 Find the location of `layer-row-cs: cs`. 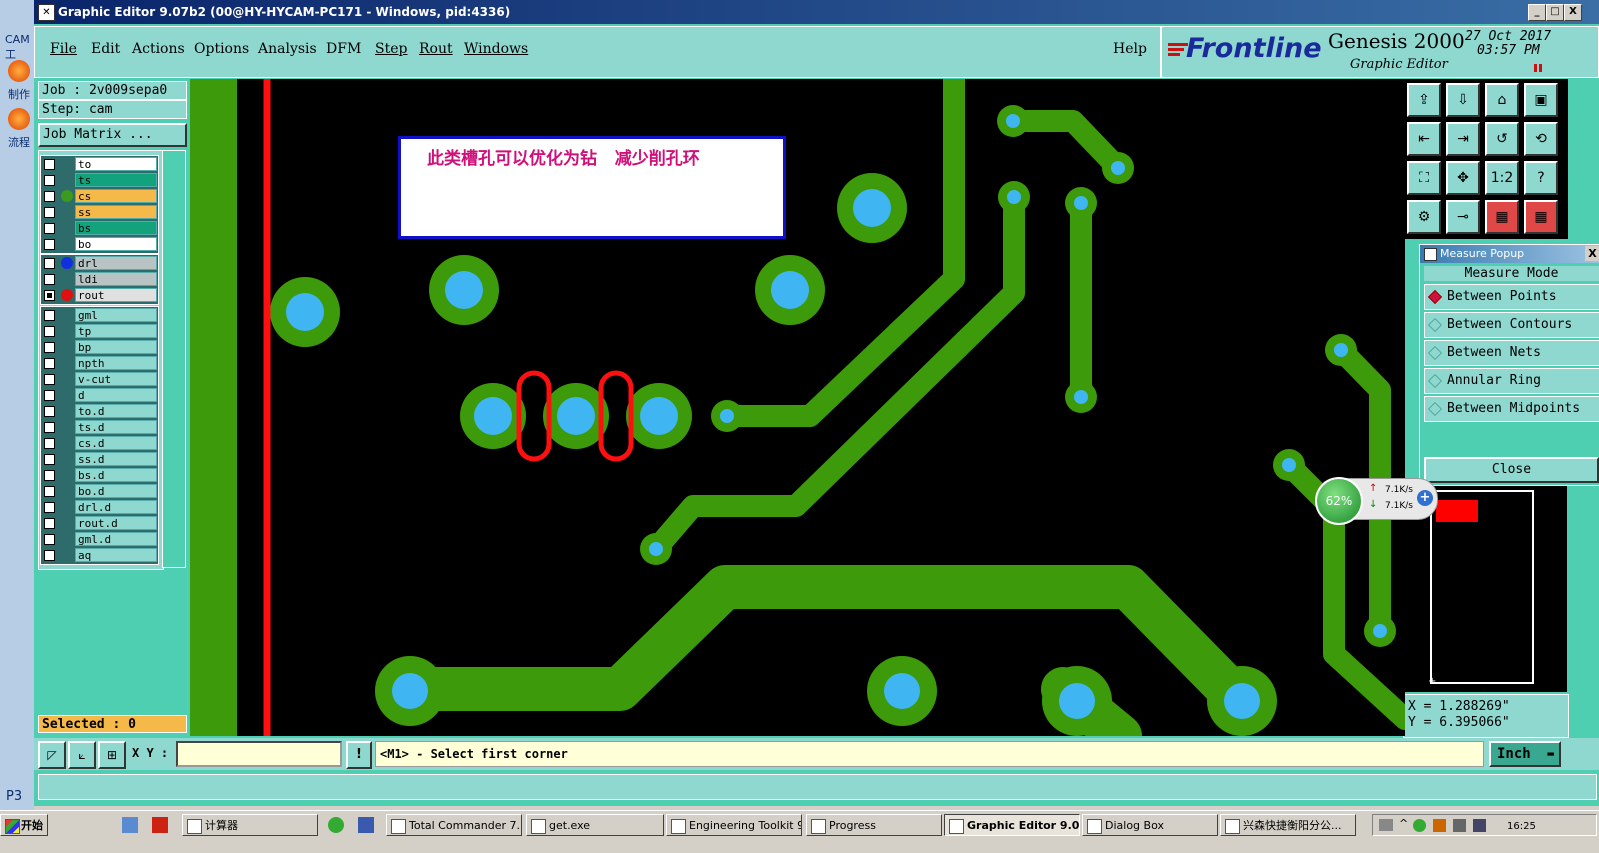

layer-row-cs: cs is located at coordinates (99, 196).